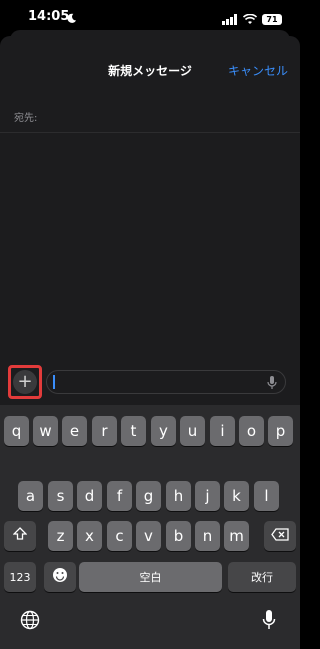 The height and width of the screenshot is (649, 320). What do you see at coordinates (133, 431) in the screenshot?
I see `key-t: t` at bounding box center [133, 431].